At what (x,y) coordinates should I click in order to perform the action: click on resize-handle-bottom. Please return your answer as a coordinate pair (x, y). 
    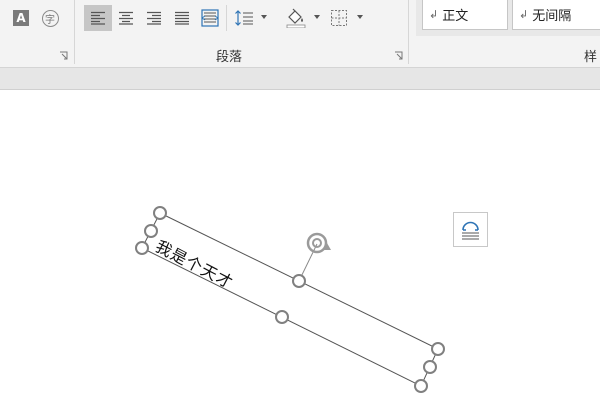
    Looking at the image, I should click on (282, 317).